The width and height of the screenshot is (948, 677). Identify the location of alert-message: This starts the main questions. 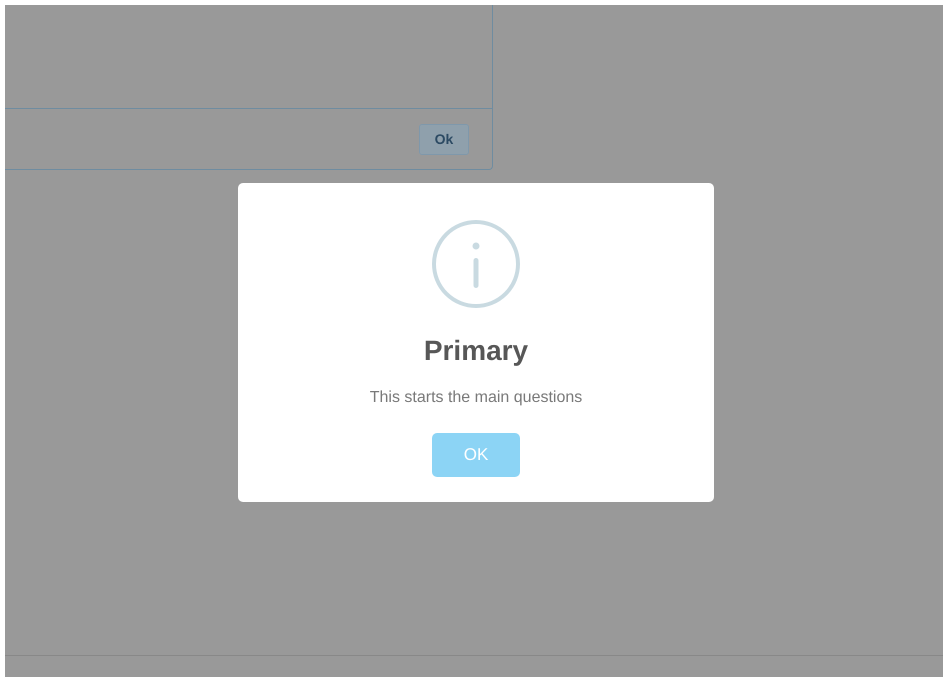
(476, 398).